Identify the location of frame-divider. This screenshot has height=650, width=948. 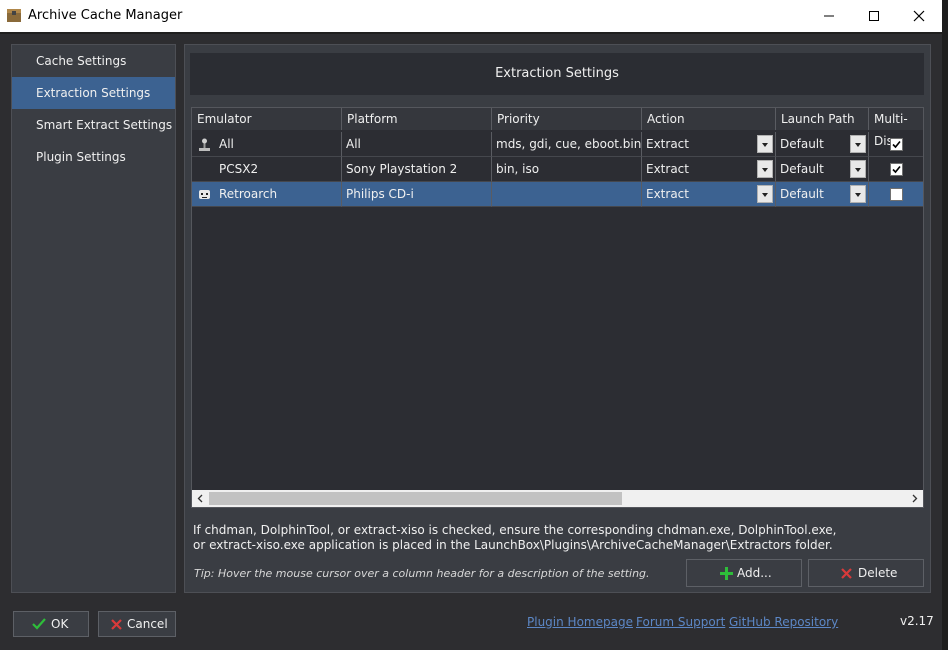
(471, 33).